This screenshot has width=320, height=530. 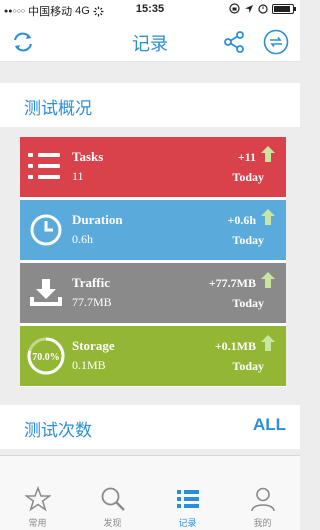 I want to click on sync-icon, so click(x=276, y=42).